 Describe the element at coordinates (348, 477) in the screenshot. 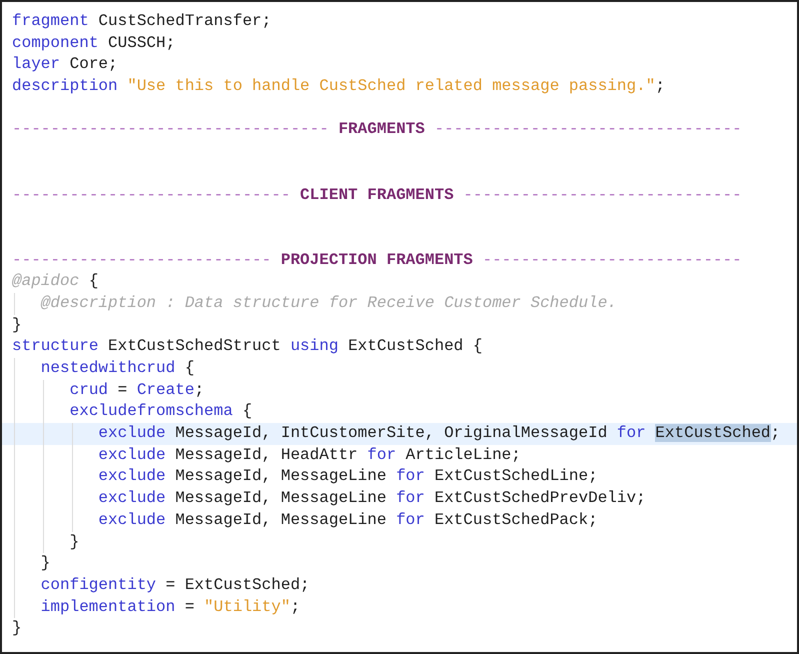

I see `code-line: exclude MessageId, MessageLine for ExtCustSchedLine;` at that location.